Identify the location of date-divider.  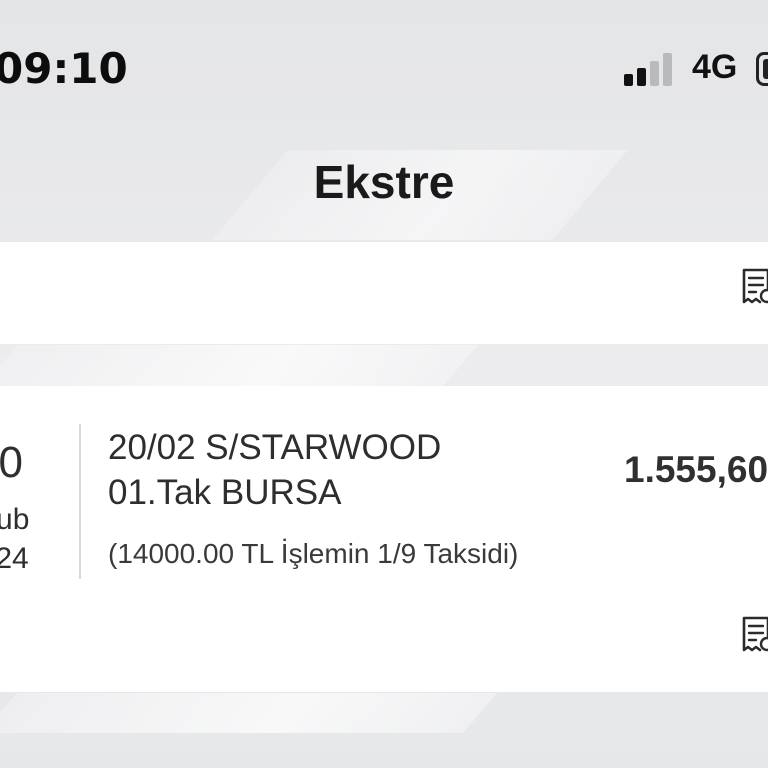
(80, 501).